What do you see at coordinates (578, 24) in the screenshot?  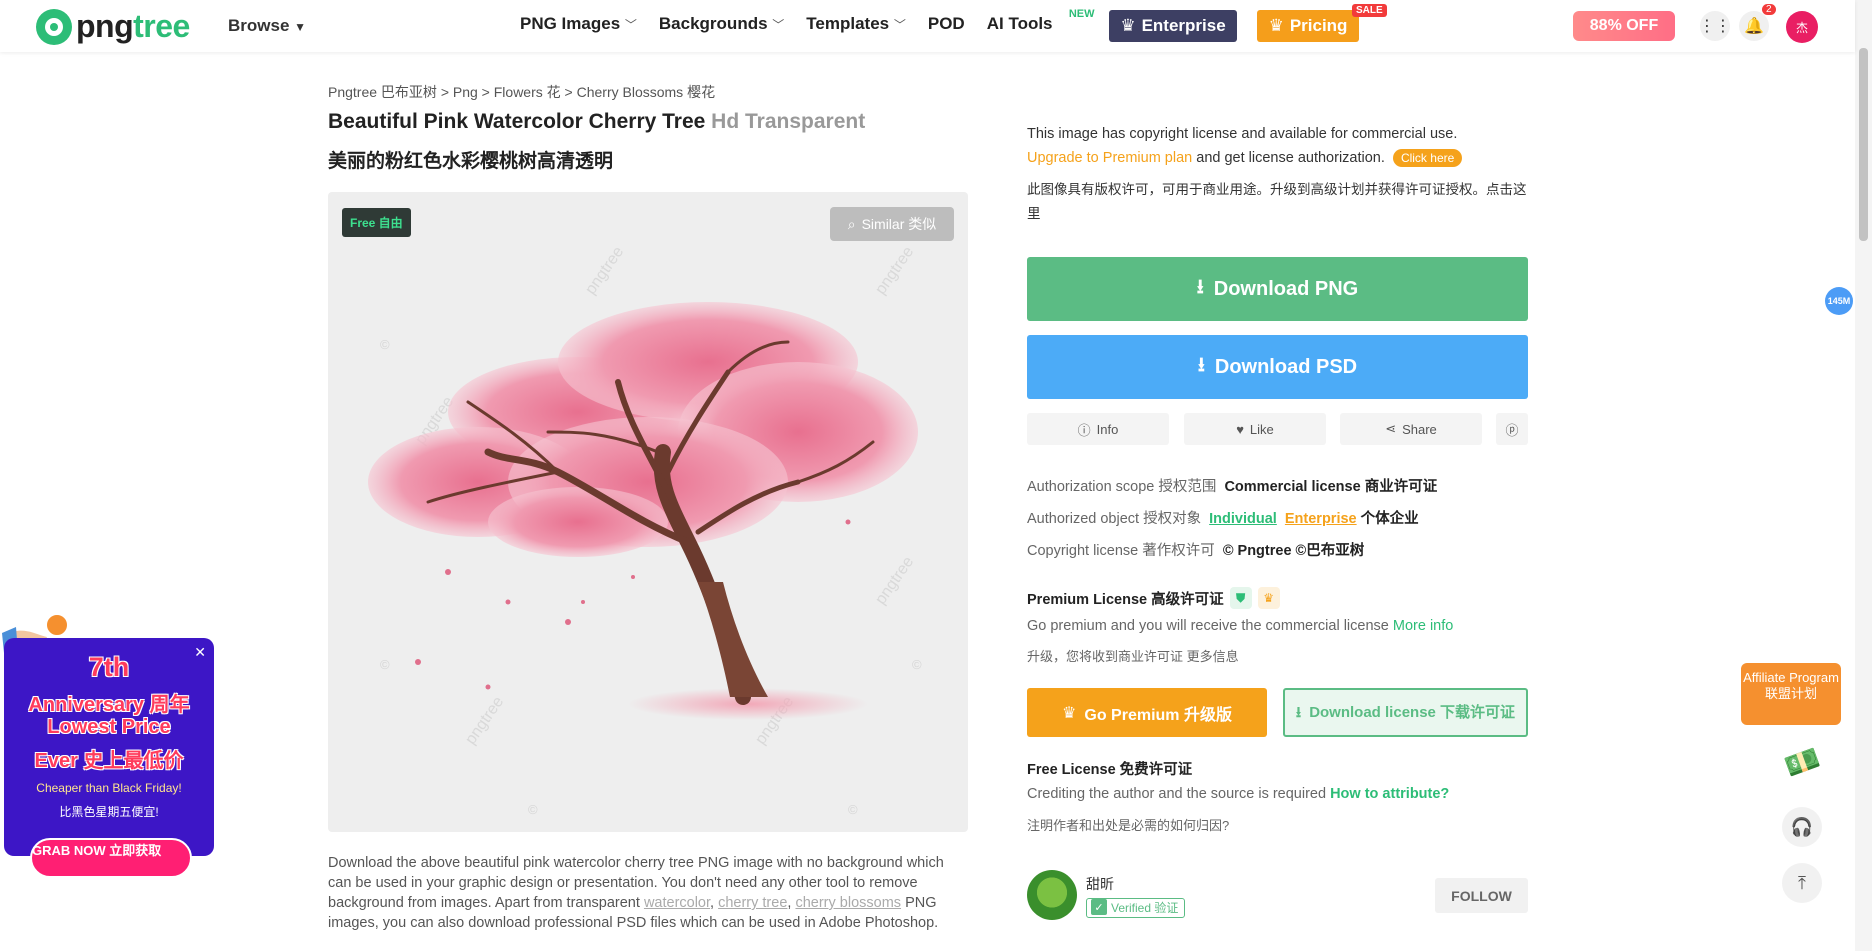 I see `nav-png-images: PNG Images ﹀` at bounding box center [578, 24].